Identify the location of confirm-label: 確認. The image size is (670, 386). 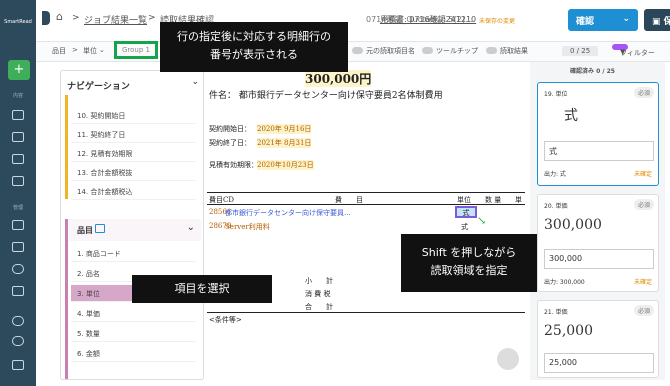
(585, 22).